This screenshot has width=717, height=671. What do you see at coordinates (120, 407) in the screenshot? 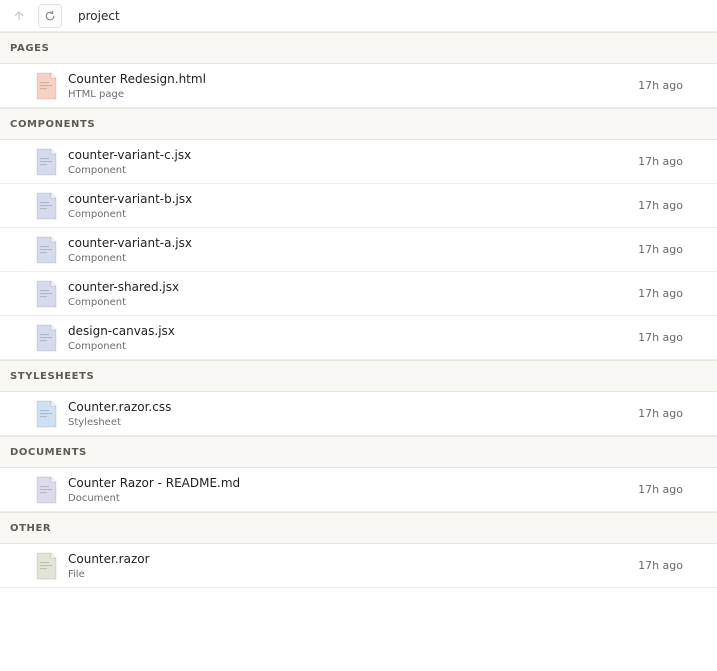
I see `file-name: Counter.razor.css` at bounding box center [120, 407].